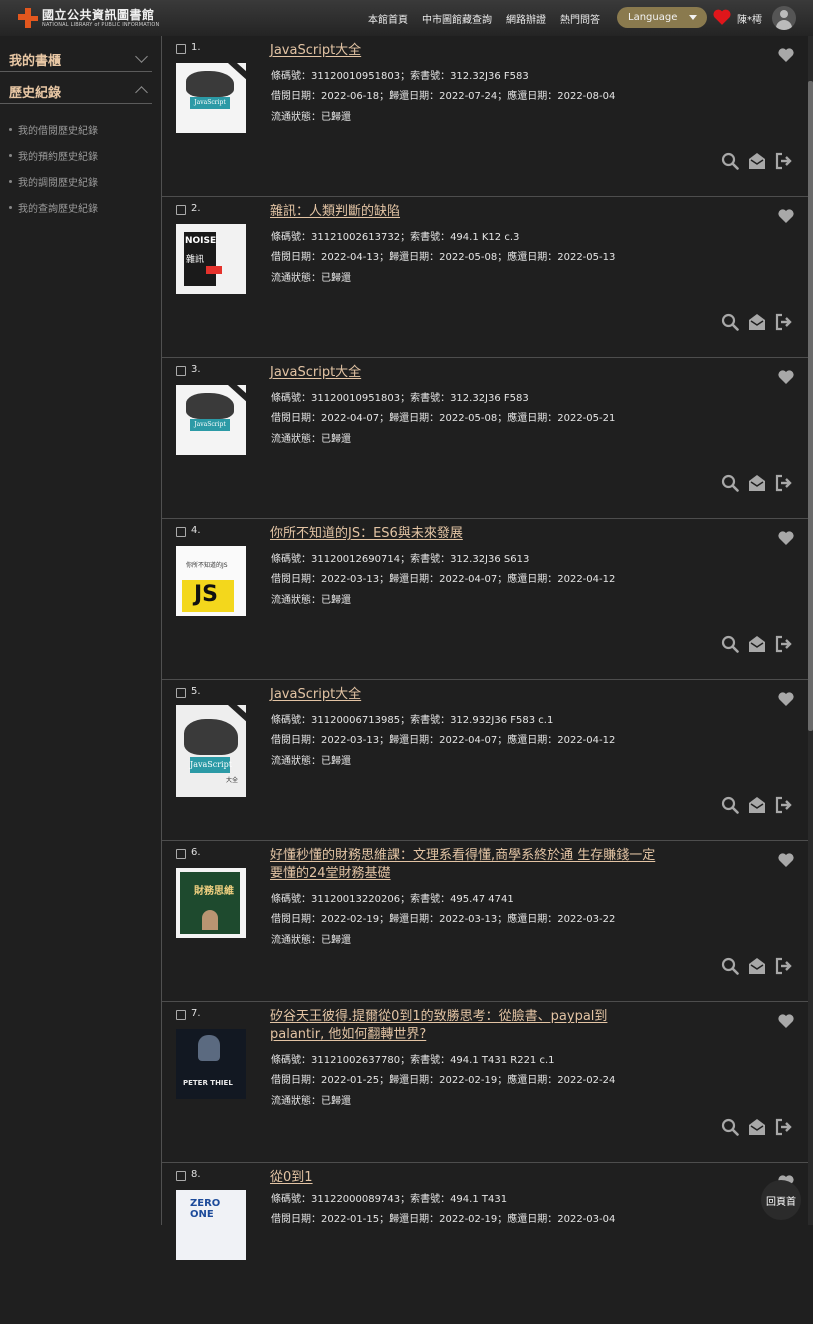 The width and height of the screenshot is (813, 1324). Describe the element at coordinates (457, 18) in the screenshot. I see `nav-catalog-search: 中市圖館藏查詢` at that location.